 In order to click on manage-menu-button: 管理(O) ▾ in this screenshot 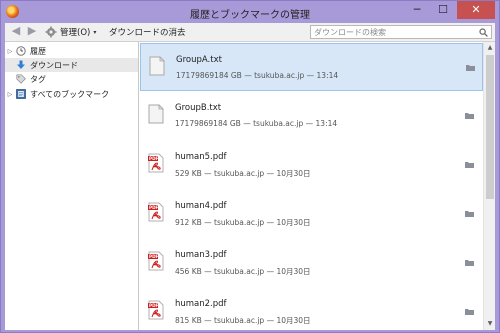, I will do `click(70, 32)`.